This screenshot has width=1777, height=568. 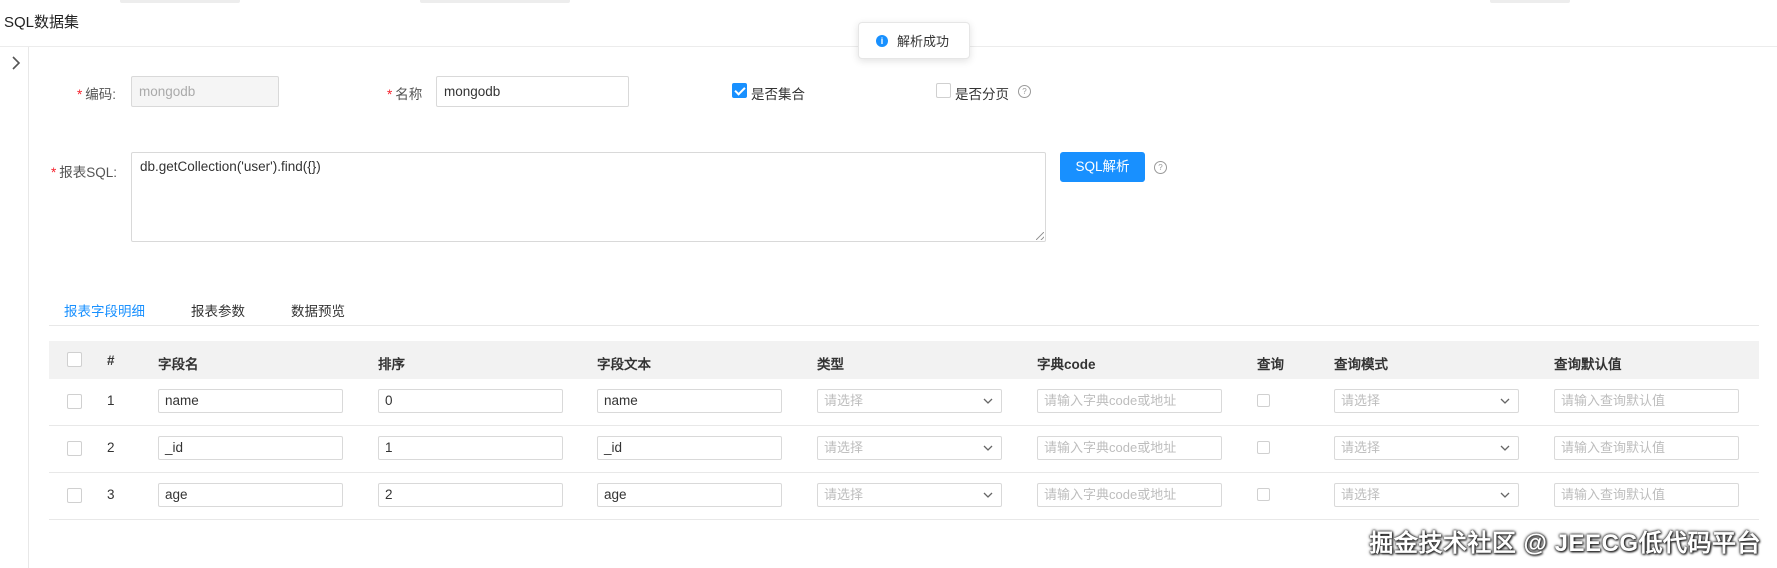 What do you see at coordinates (391, 364) in the screenshot?
I see `column-header-order: 排序` at bounding box center [391, 364].